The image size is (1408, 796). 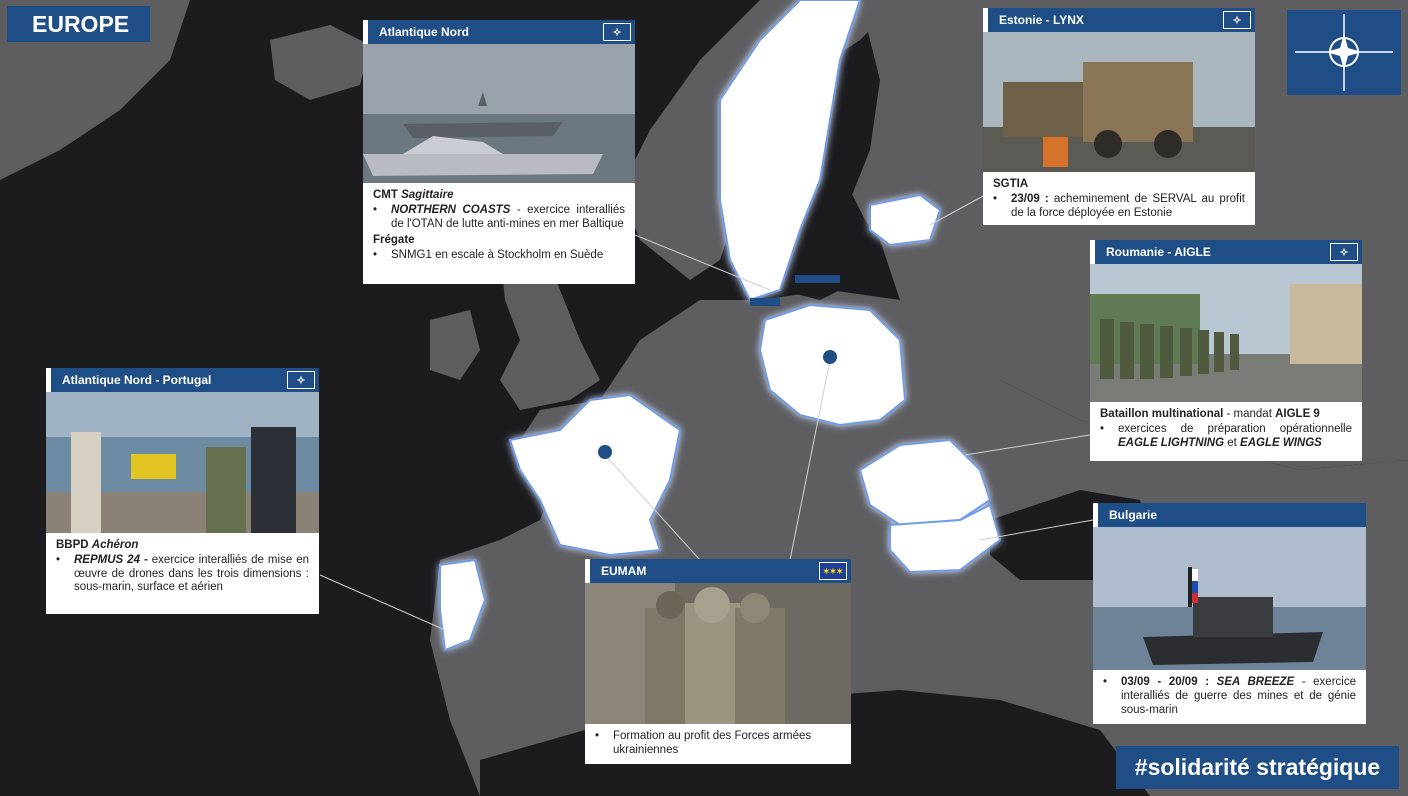 What do you see at coordinates (1226, 333) in the screenshot?
I see `military-ceremony-photo` at bounding box center [1226, 333].